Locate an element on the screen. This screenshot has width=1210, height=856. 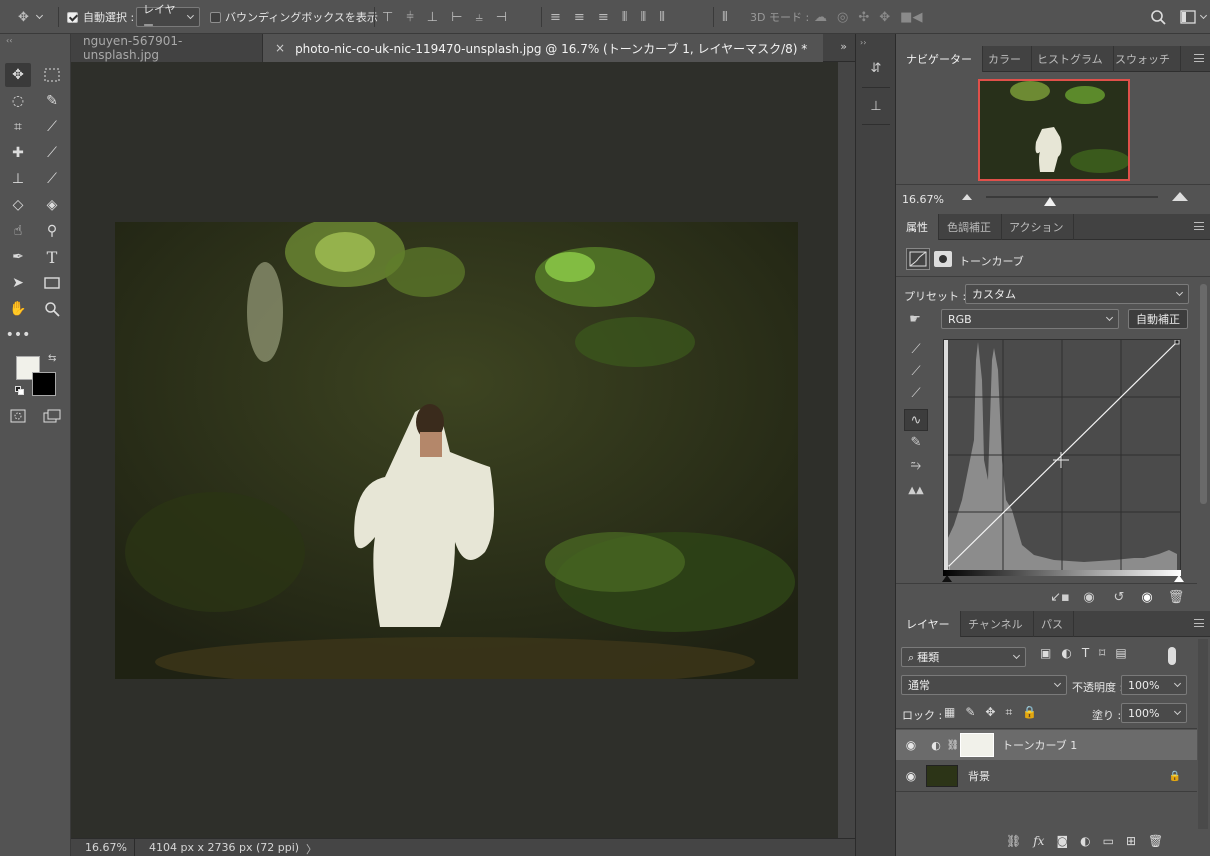
tab-document-1: nguyen-567901-unsplash.jpg is located at coordinates (167, 48).